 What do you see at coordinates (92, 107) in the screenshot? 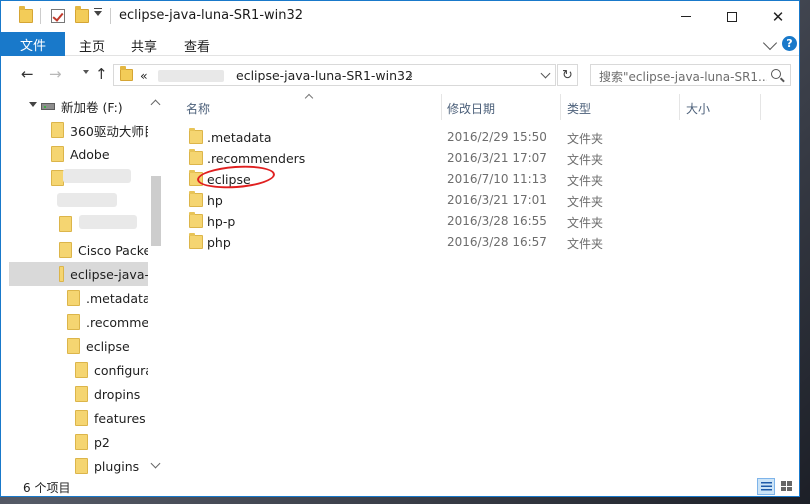
I see `tree-drive-label: 新加卷 (F:)` at bounding box center [92, 107].